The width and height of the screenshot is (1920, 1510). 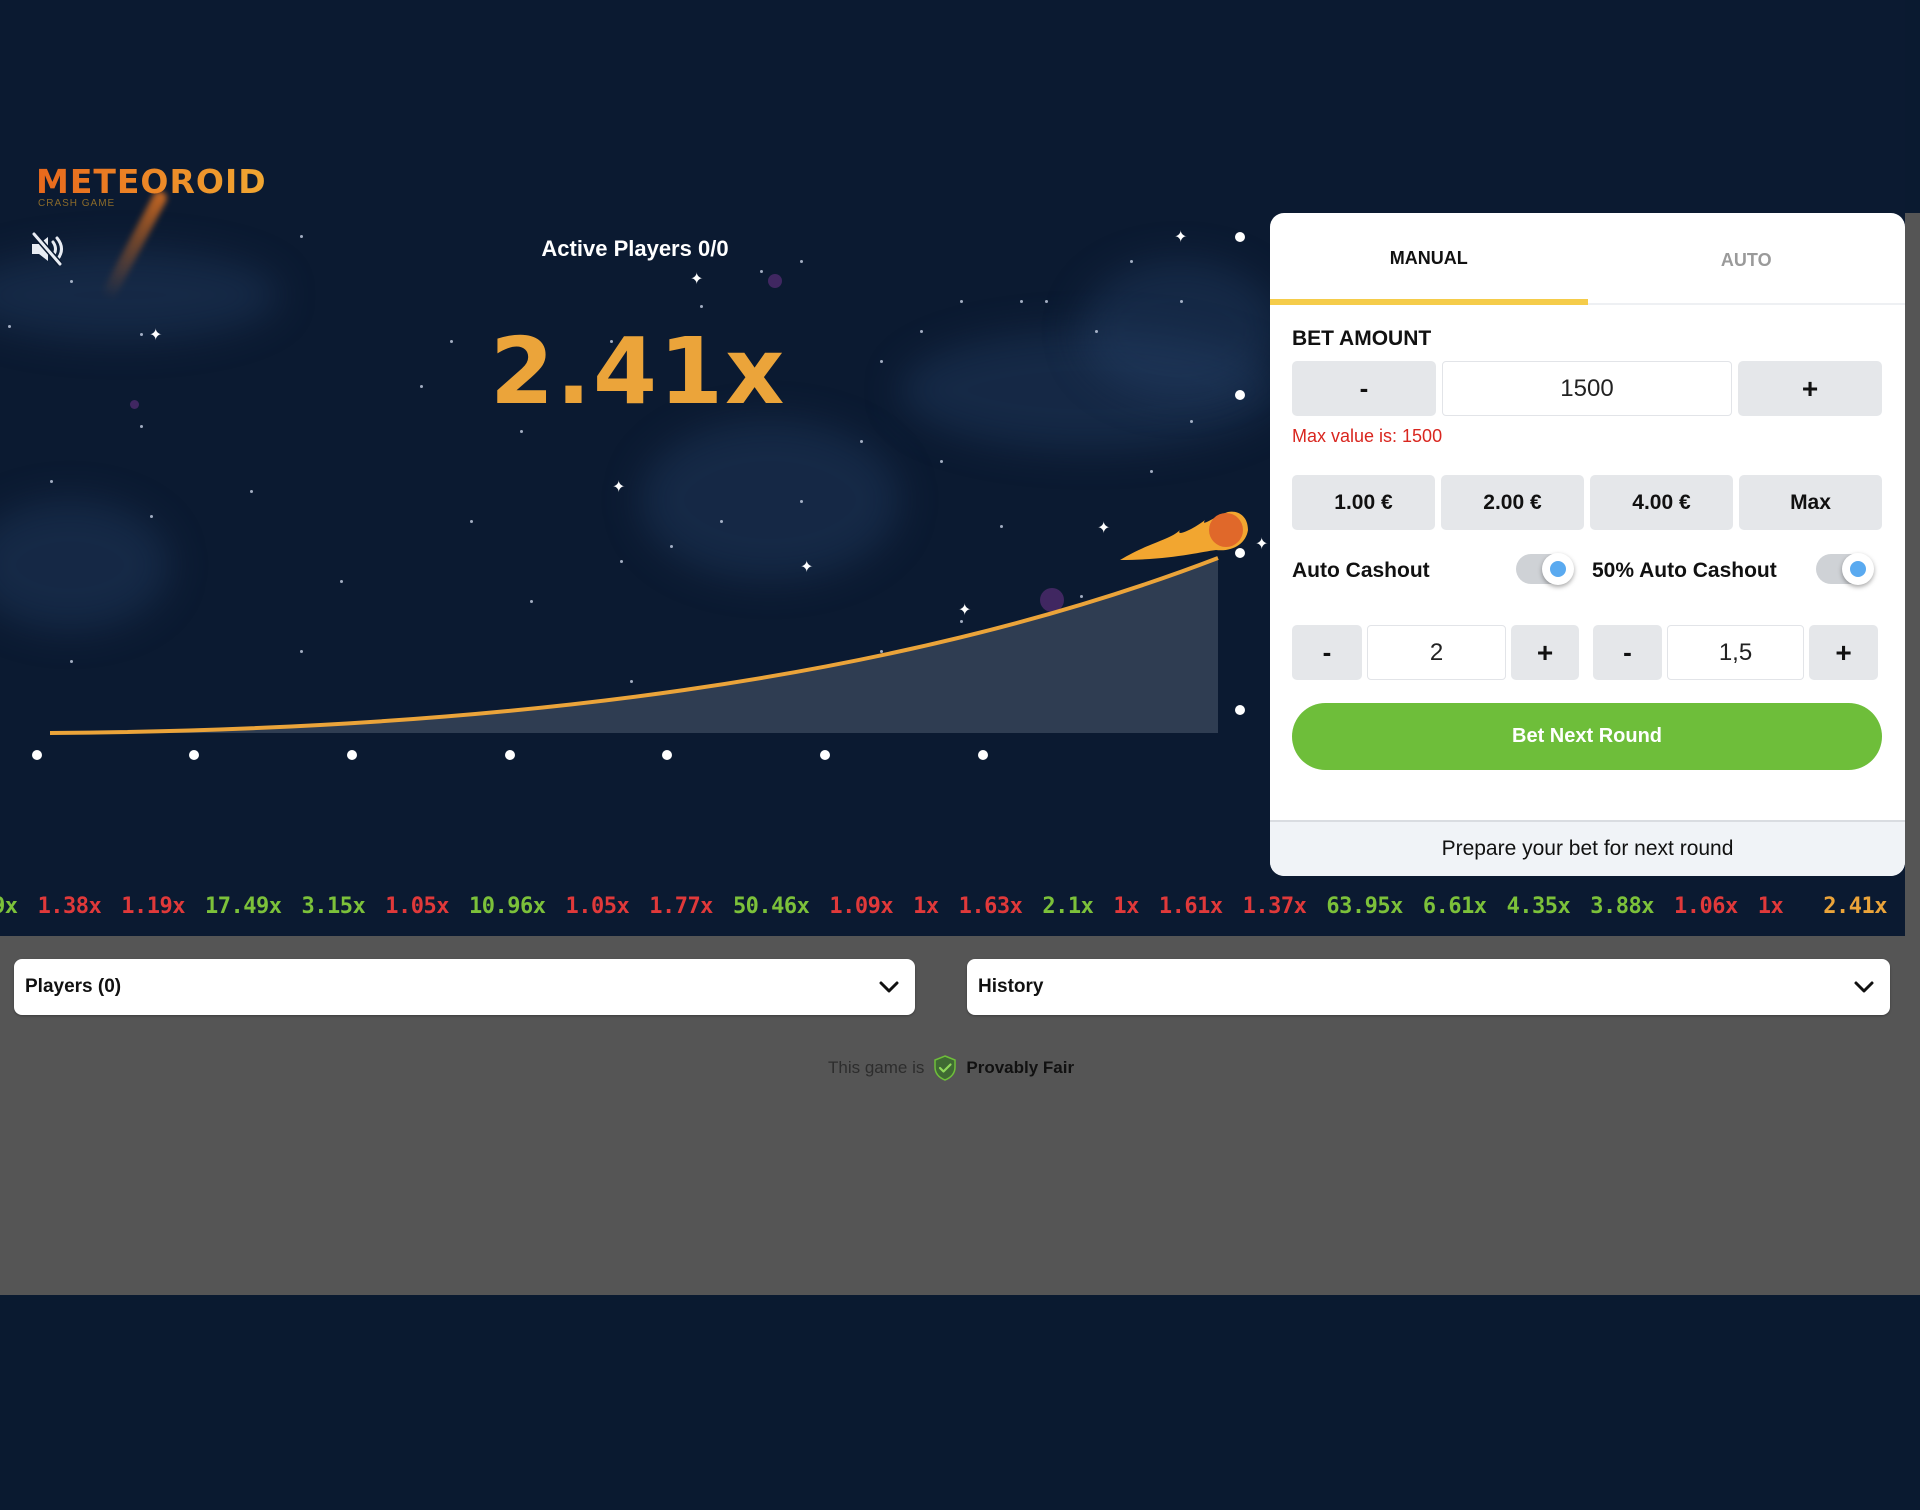 I want to click on bet-amount-stepper: - 1500 +, so click(x=1587, y=388).